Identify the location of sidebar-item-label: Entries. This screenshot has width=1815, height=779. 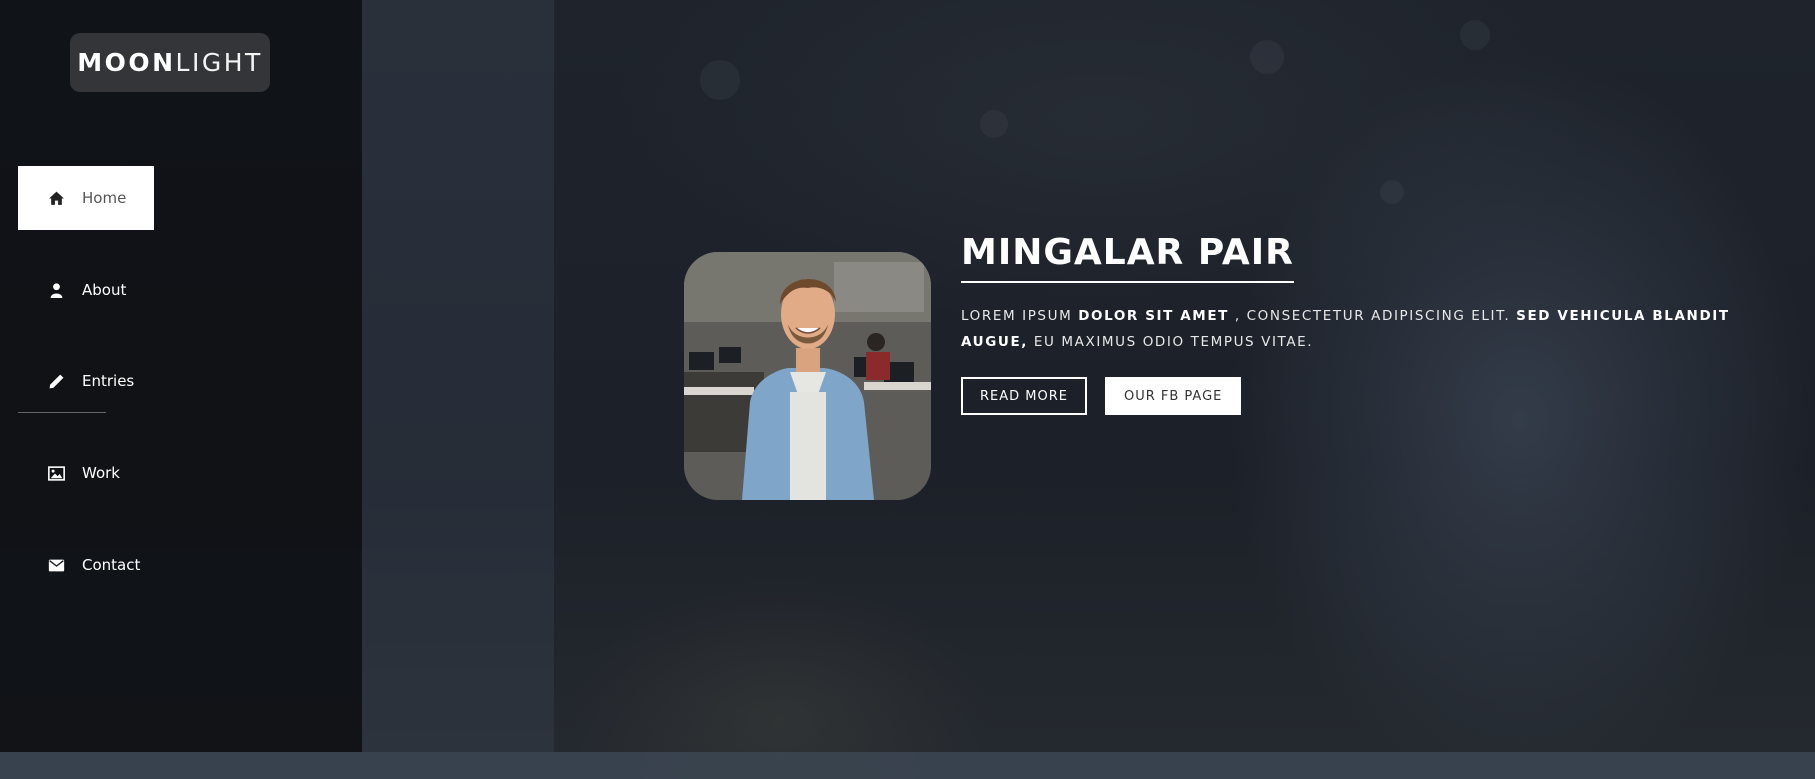
(108, 381).